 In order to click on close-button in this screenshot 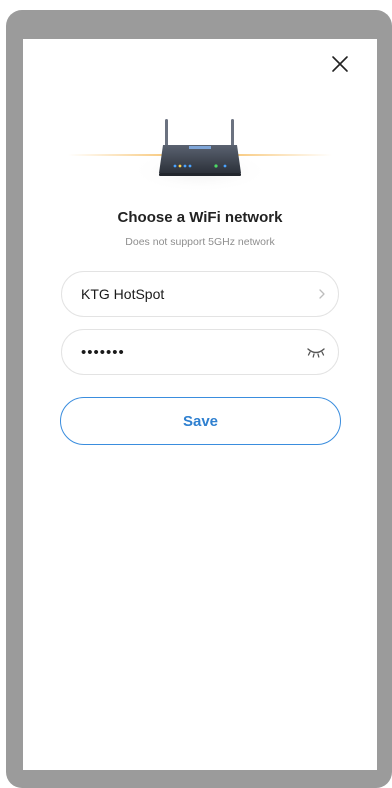, I will do `click(340, 66)`.